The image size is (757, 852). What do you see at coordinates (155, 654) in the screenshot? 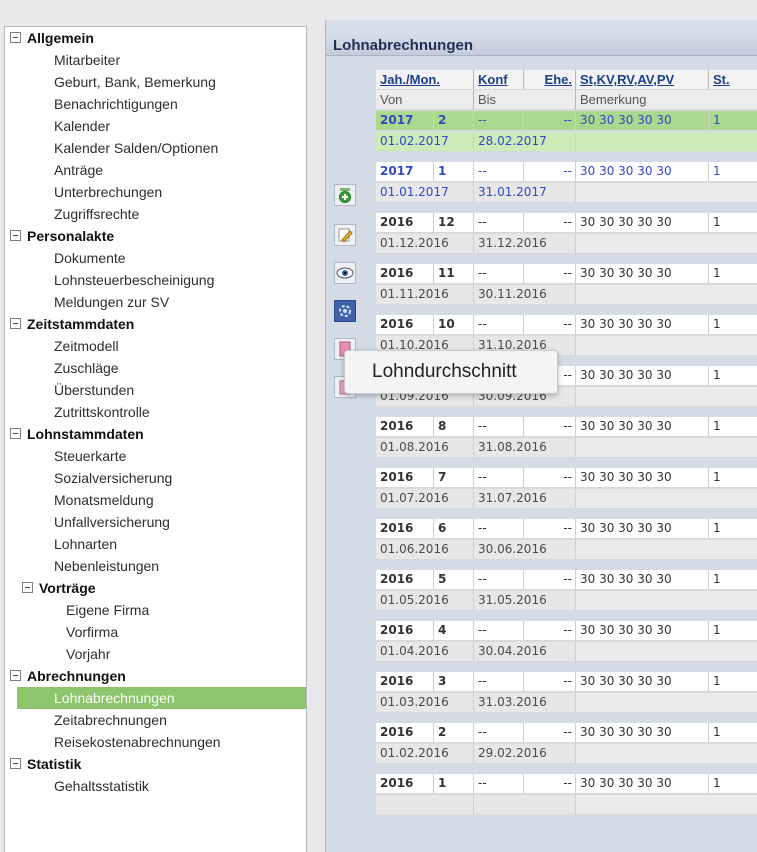
I see `tree-item-vorjahr: Vorjahr` at bounding box center [155, 654].